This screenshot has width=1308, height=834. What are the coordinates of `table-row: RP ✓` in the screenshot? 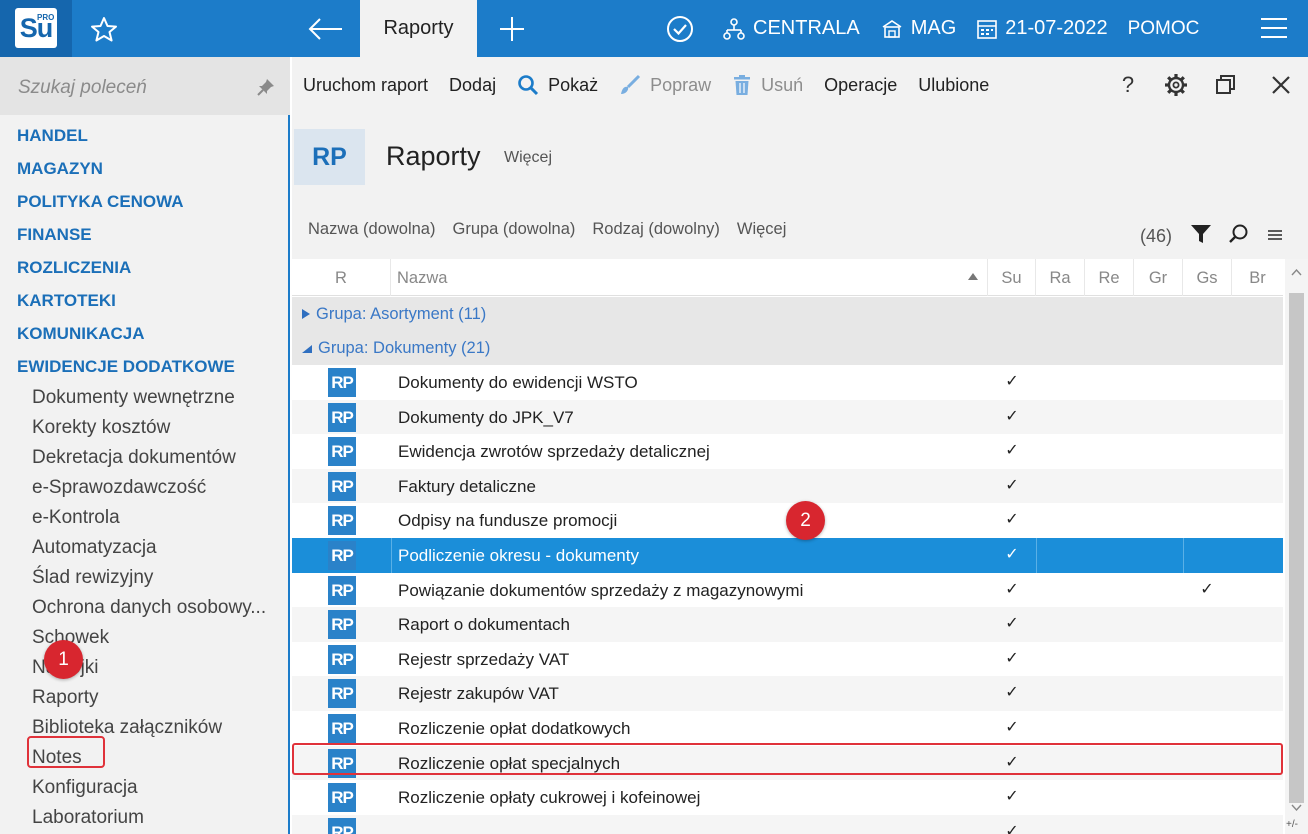 It's located at (787, 824).